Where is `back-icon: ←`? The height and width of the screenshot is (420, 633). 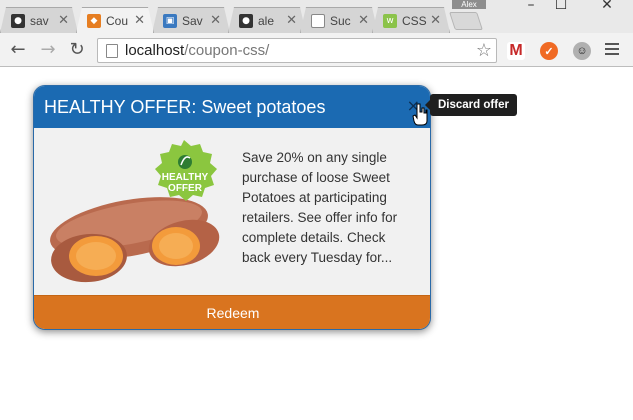
back-icon: ← is located at coordinates (18, 50).